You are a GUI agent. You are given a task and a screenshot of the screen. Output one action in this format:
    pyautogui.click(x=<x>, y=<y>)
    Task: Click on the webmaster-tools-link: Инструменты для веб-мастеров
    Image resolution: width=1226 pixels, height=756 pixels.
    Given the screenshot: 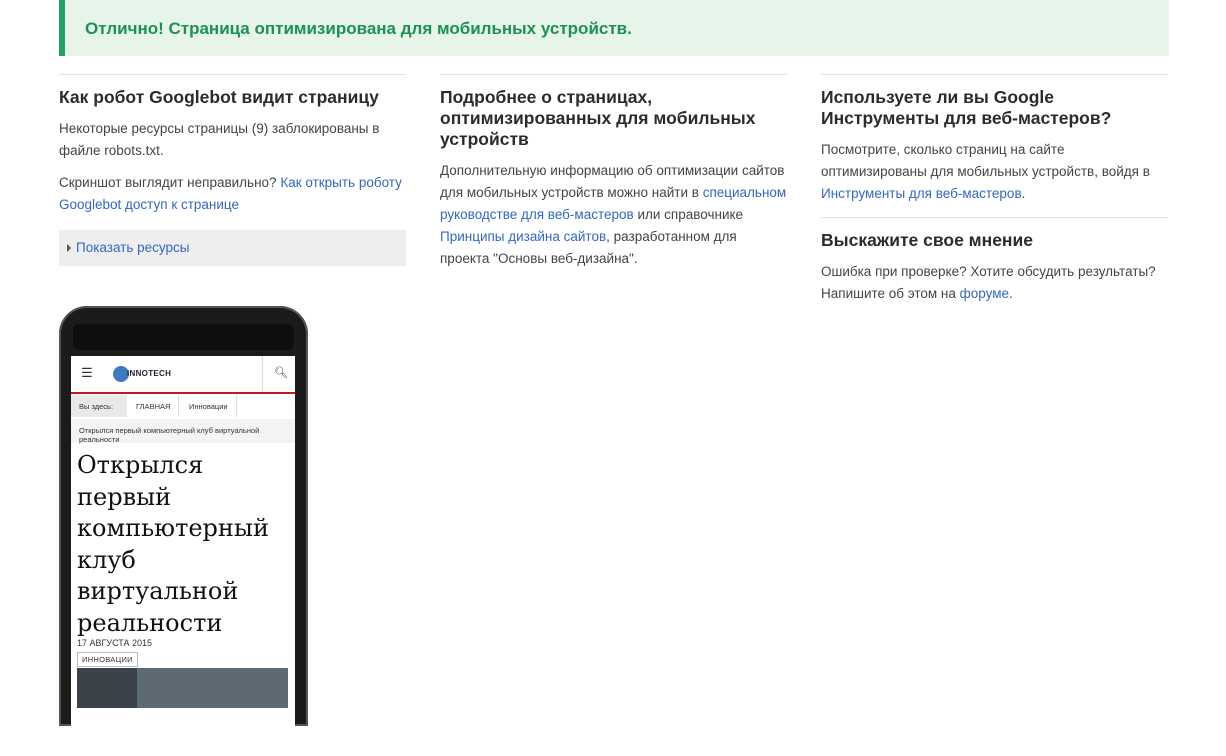 What is the action you would take?
    pyautogui.click(x=921, y=193)
    